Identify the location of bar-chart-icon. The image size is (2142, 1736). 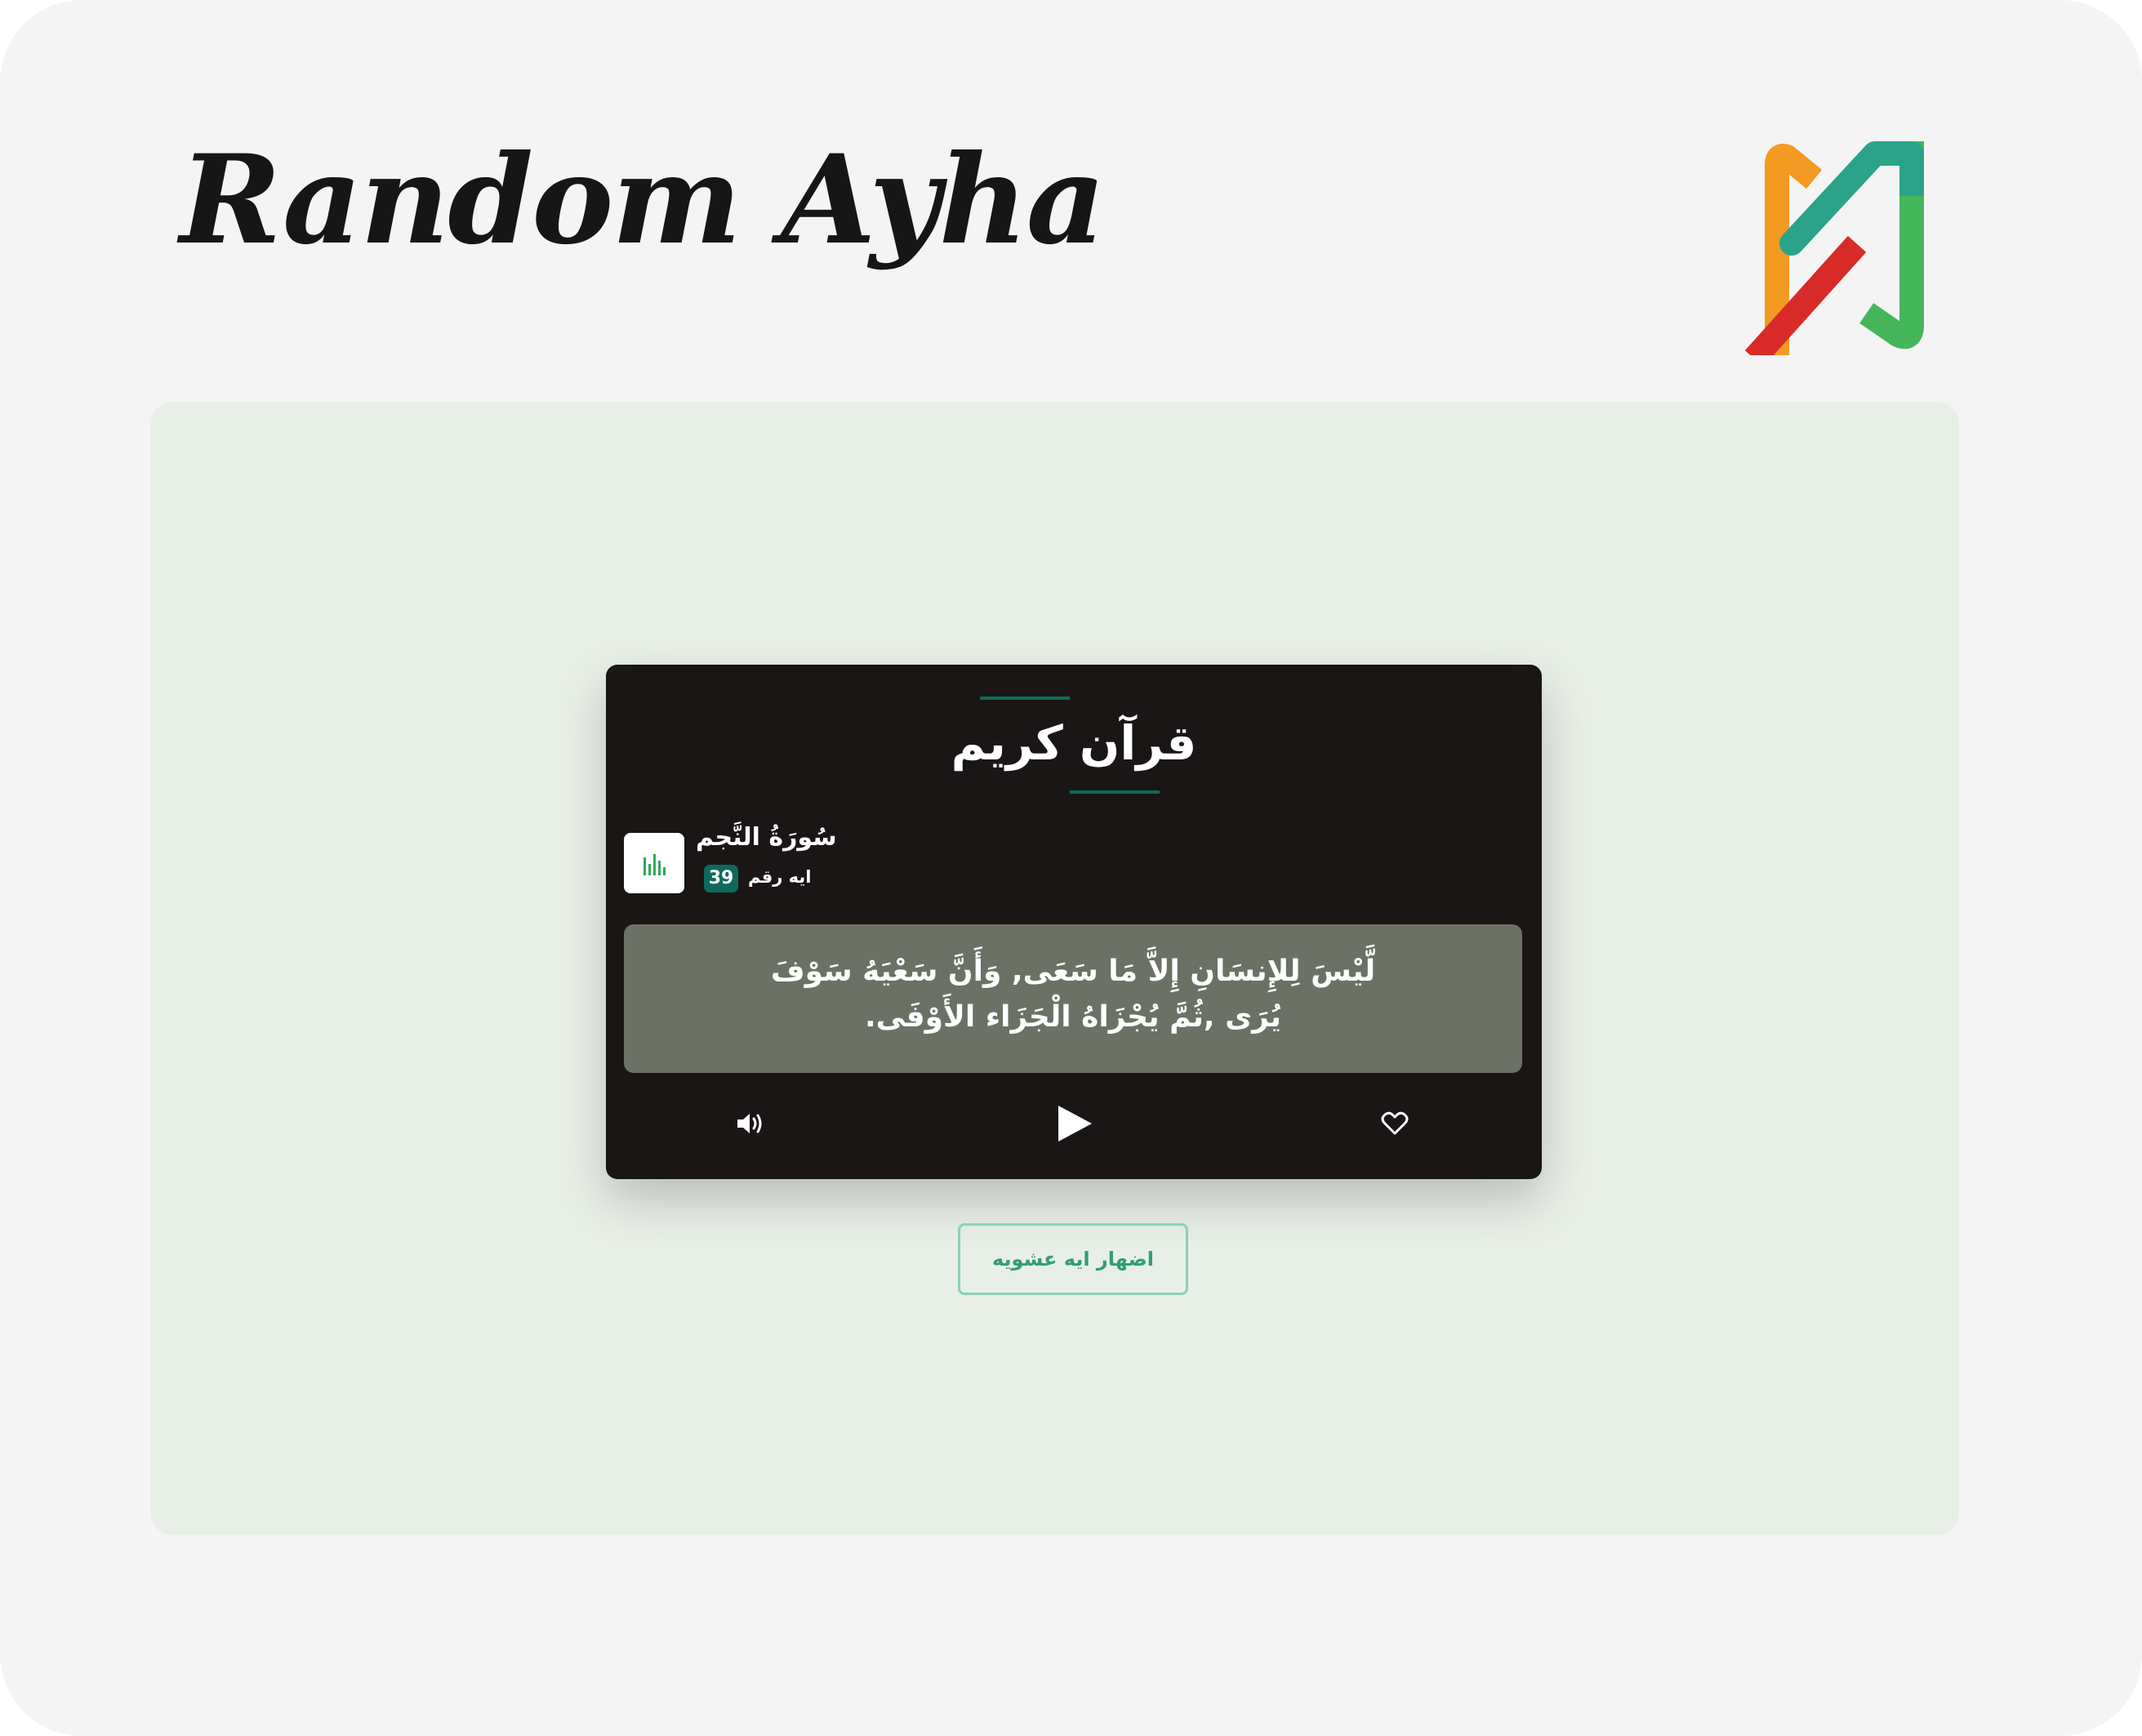
(654, 863).